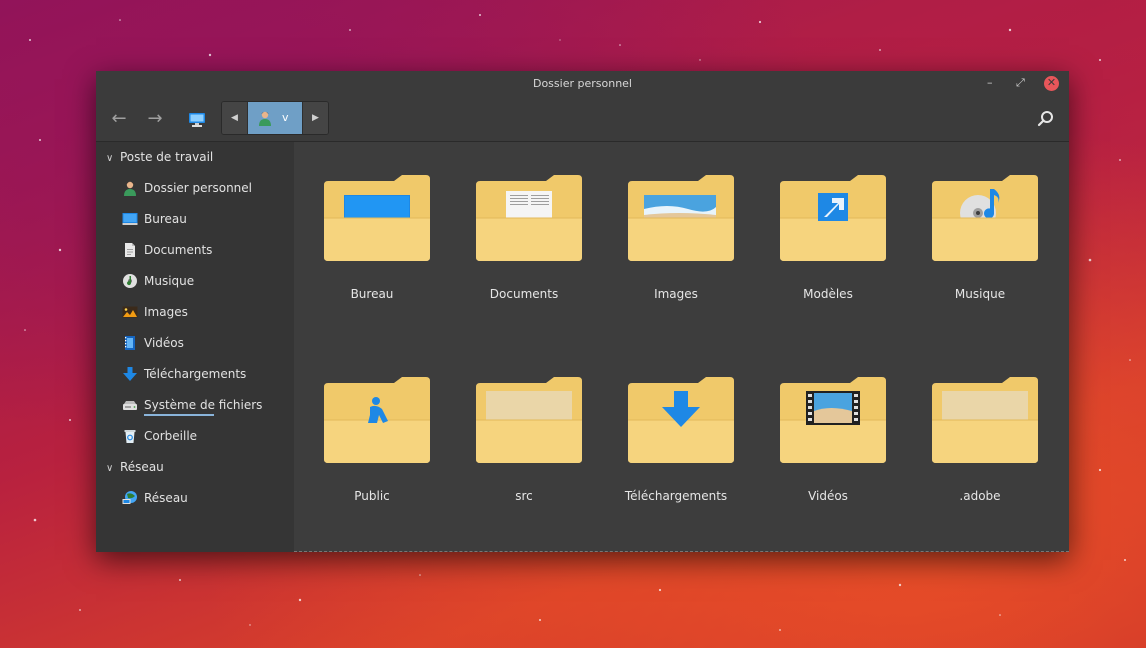 The height and width of the screenshot is (648, 1146). Describe the element at coordinates (372, 294) in the screenshot. I see `folder-name: Bureau` at that location.